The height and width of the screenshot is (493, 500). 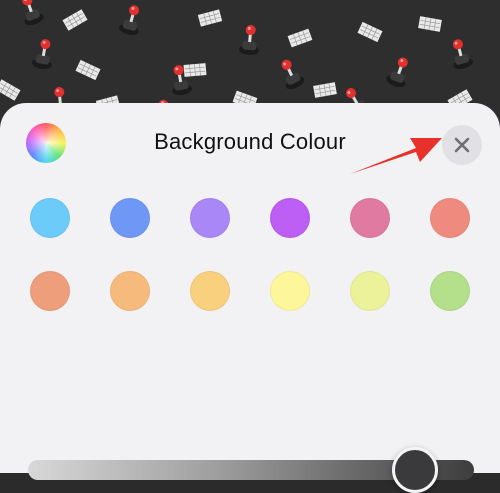 What do you see at coordinates (251, 470) in the screenshot?
I see `brightness-slider` at bounding box center [251, 470].